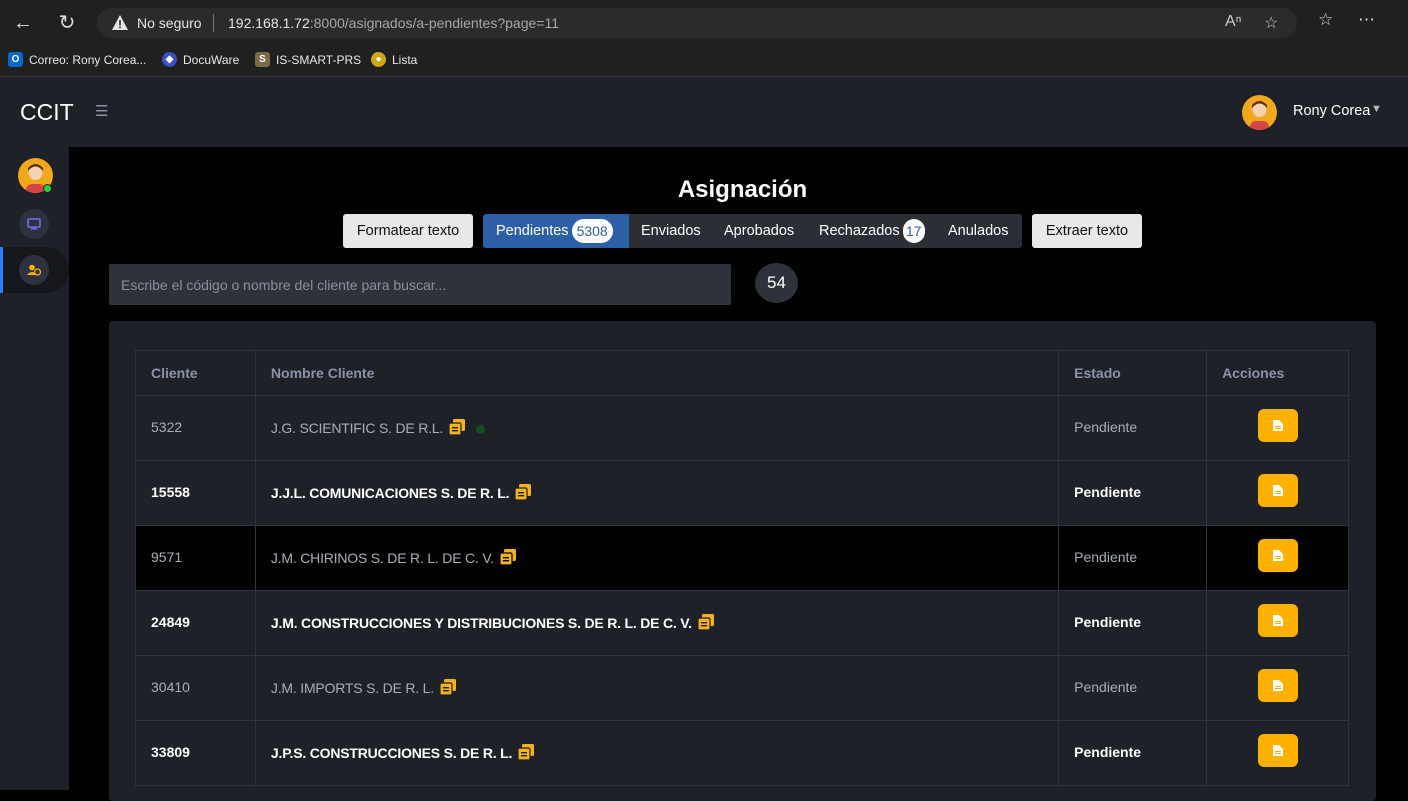  What do you see at coordinates (1259, 115) in the screenshot?
I see `avatar-icon` at bounding box center [1259, 115].